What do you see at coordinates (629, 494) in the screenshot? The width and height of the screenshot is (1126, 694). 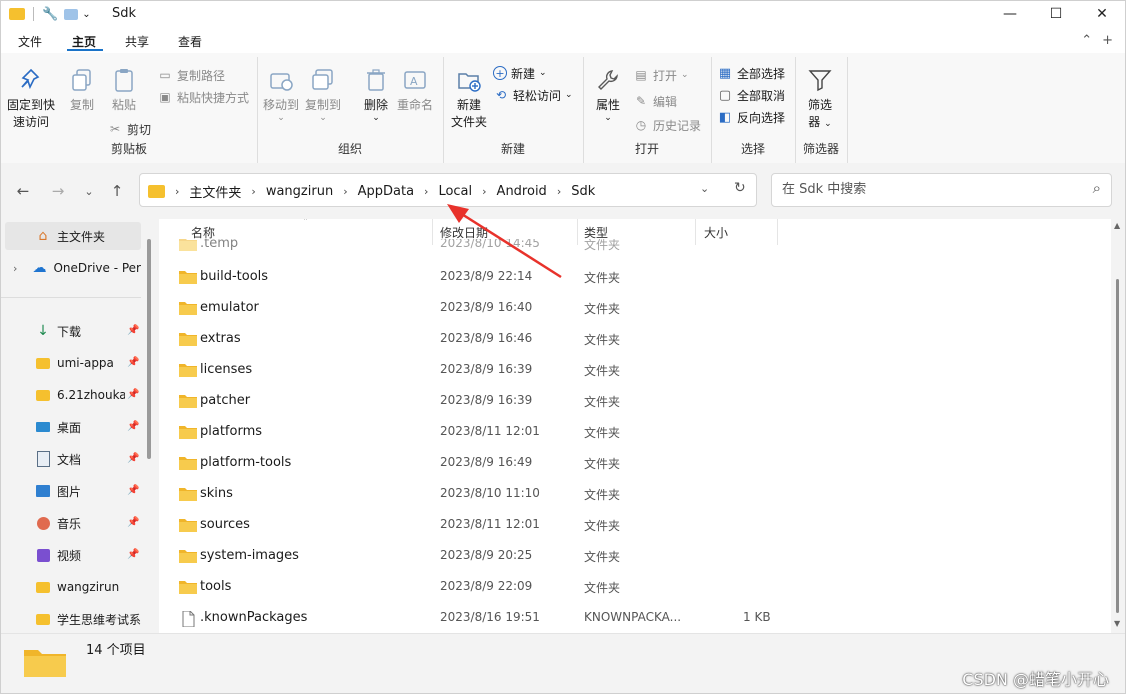 I see `file-row: skins 2023/8/10 11:10 文件夹` at bounding box center [629, 494].